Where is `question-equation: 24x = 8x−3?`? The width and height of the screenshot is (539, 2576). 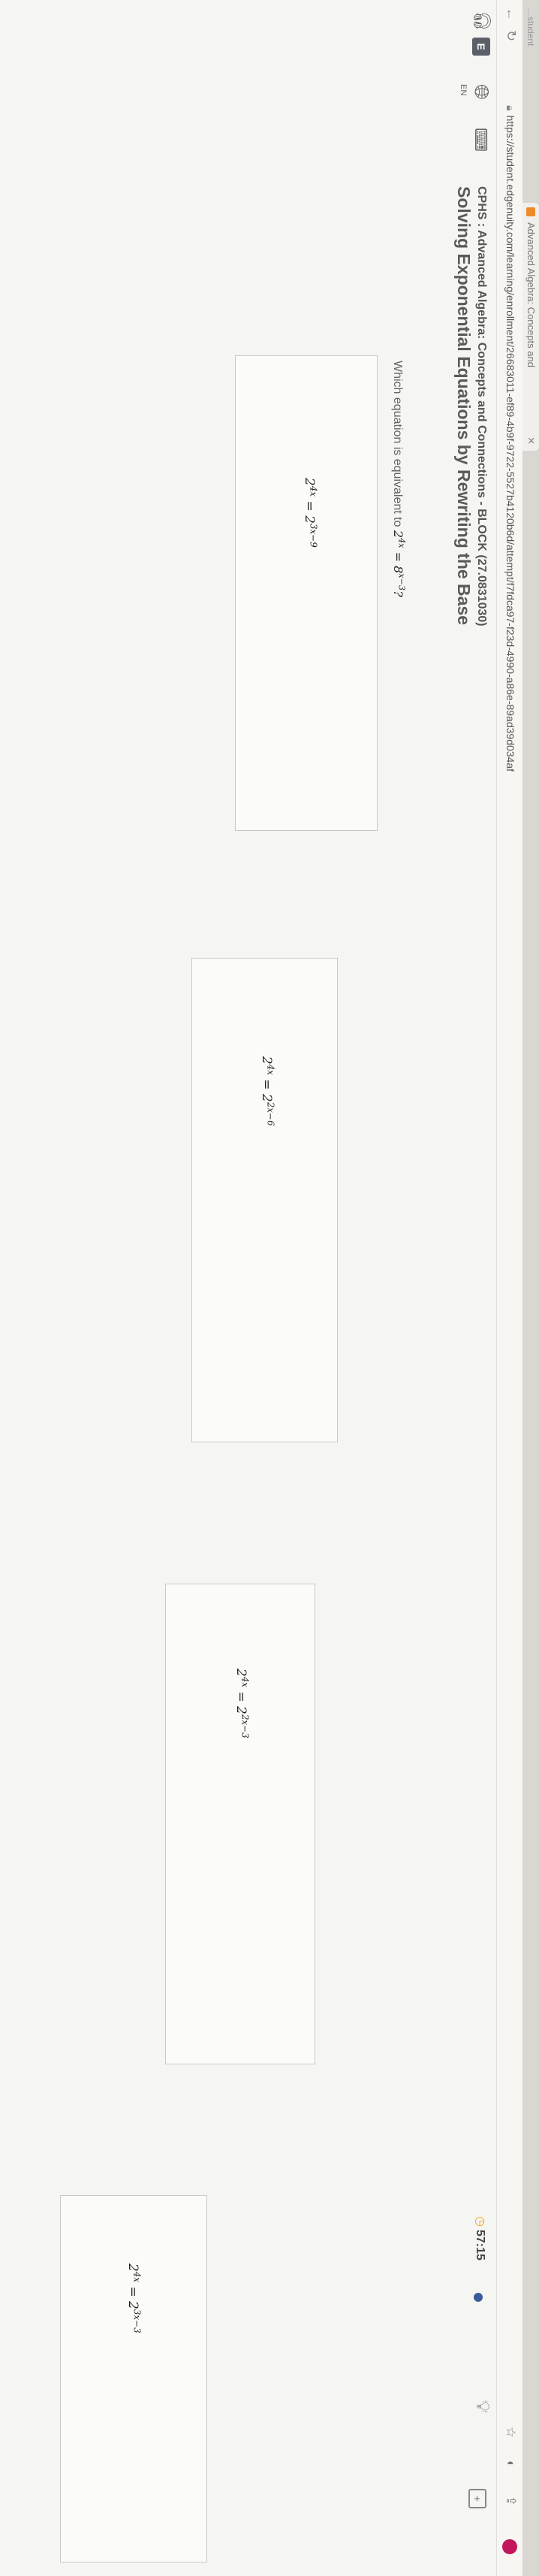 question-equation: 24x = 8x−3? is located at coordinates (399, 563).